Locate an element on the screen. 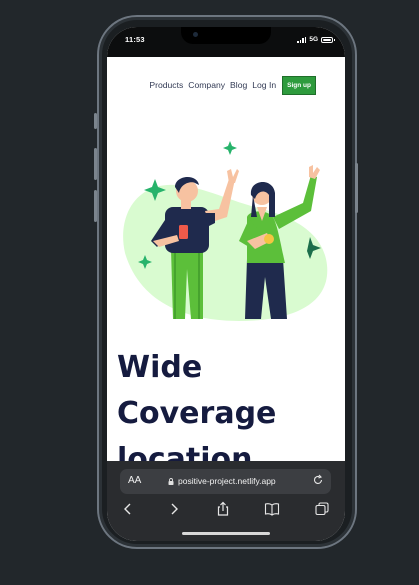 The width and height of the screenshot is (419, 585). back-icon is located at coordinates (128, 509).